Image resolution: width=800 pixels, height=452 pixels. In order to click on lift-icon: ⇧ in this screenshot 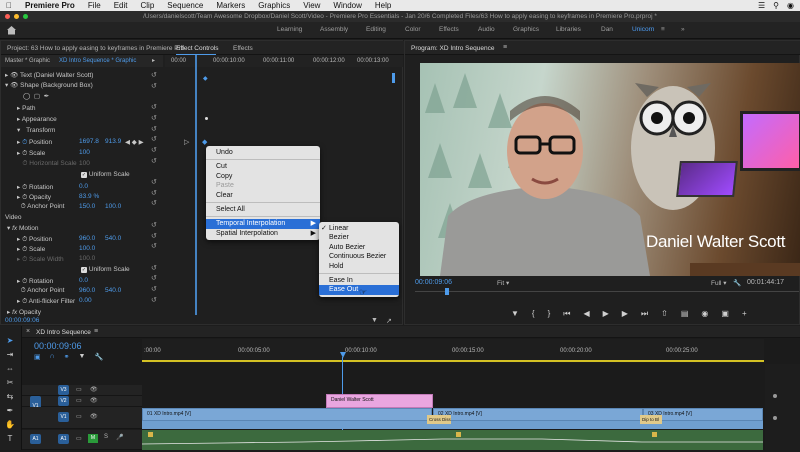, I will do `click(664, 314)`.